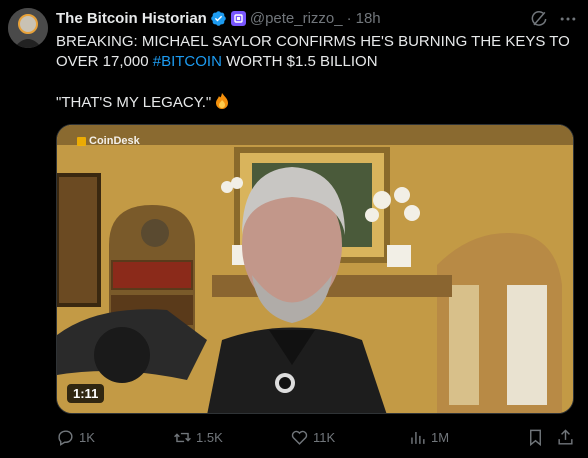  What do you see at coordinates (75, 437) in the screenshot?
I see `reply-button: 1K` at bounding box center [75, 437].